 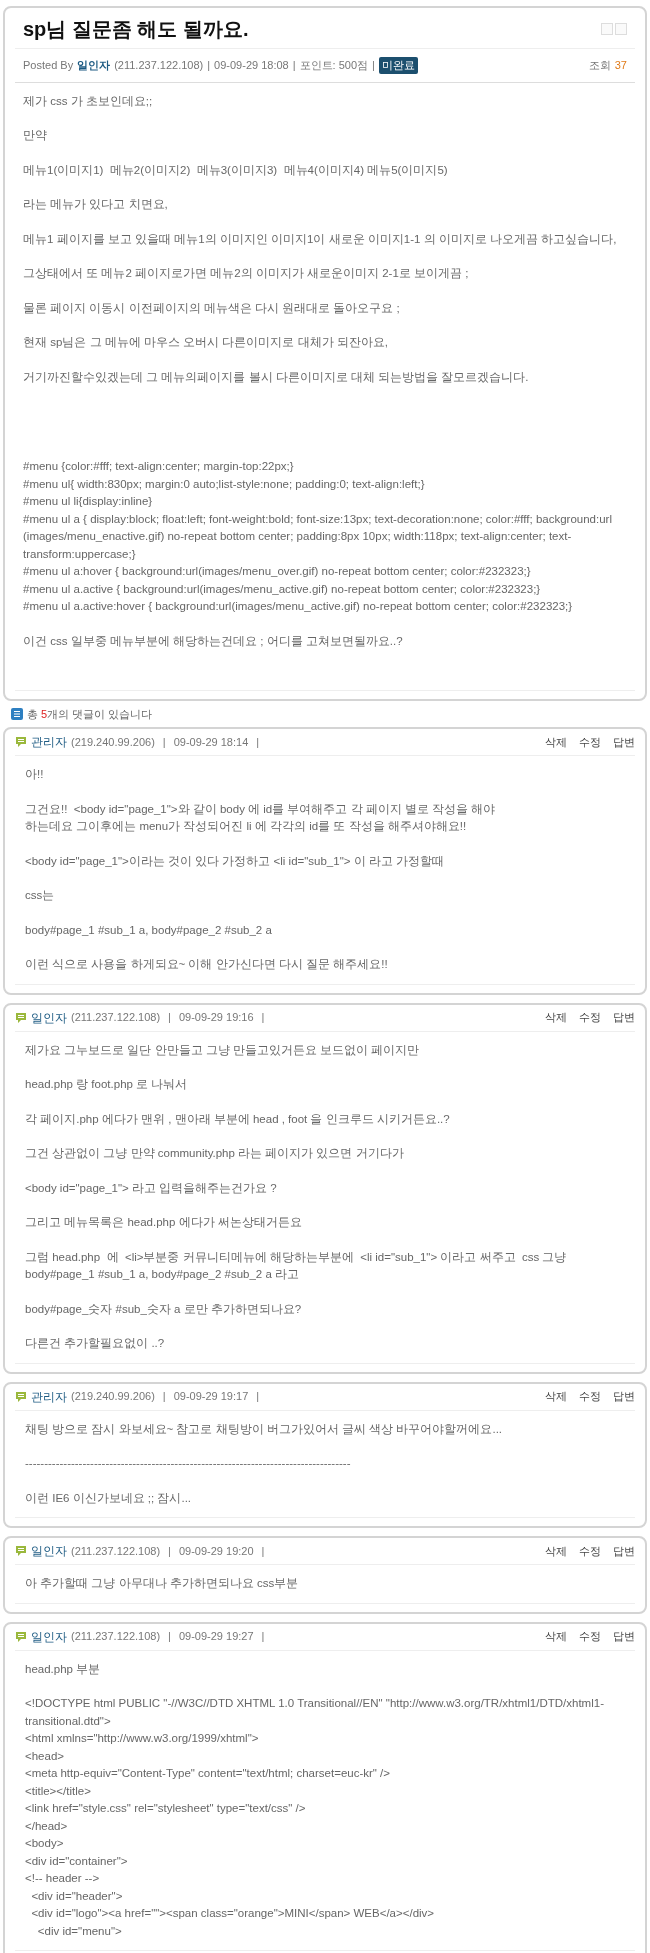 I want to click on points-text: 포인트: 500점, so click(x=334, y=65).